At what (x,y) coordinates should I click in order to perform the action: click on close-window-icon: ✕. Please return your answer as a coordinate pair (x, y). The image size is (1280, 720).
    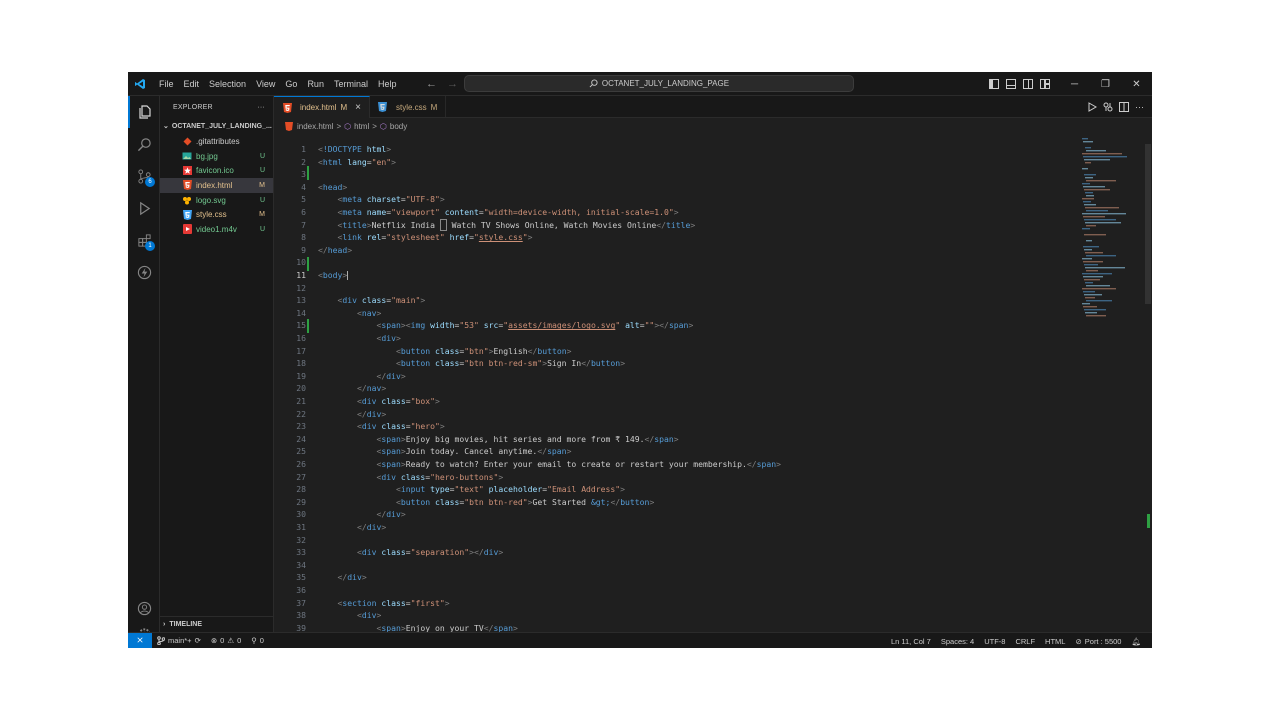
    Looking at the image, I should click on (1136, 84).